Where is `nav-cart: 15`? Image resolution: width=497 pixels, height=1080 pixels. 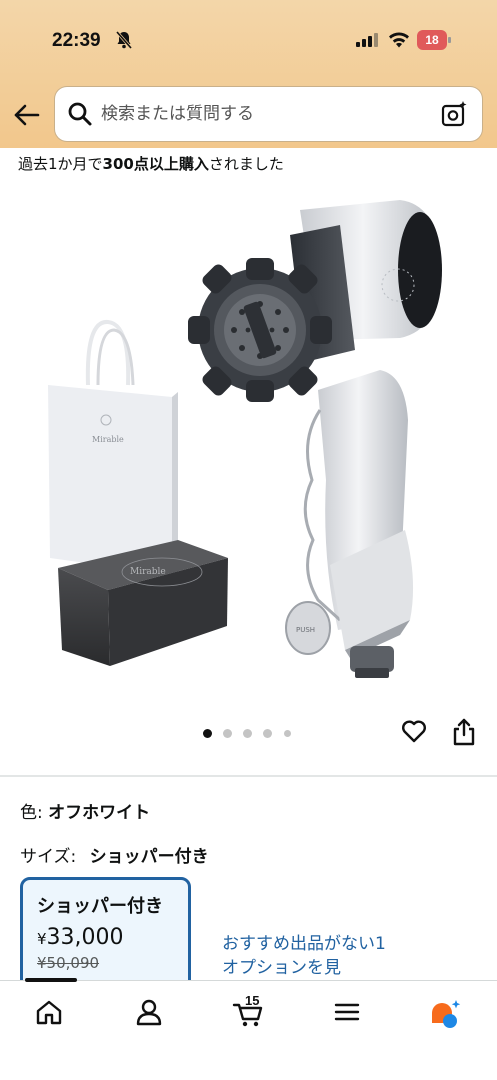
nav-cart: 15 is located at coordinates (248, 1015).